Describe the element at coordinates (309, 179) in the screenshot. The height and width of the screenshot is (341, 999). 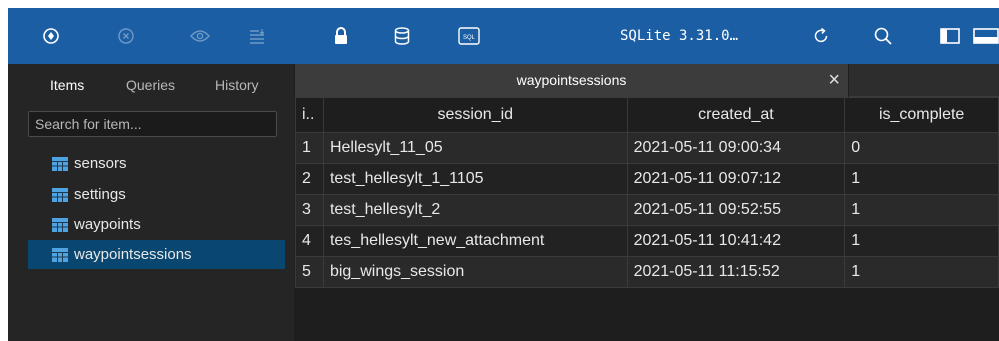
I see `cell-id: 2` at that location.